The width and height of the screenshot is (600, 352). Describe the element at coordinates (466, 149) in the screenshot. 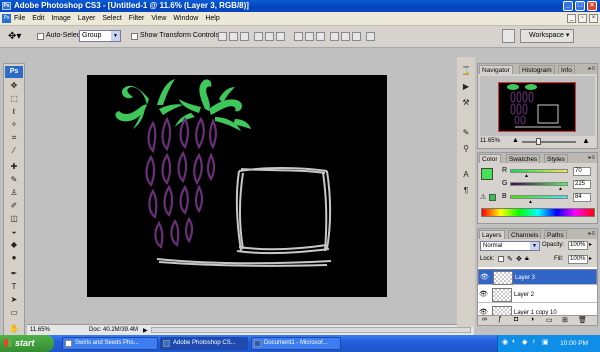

I see `clone-source-icon: ⚲` at that location.